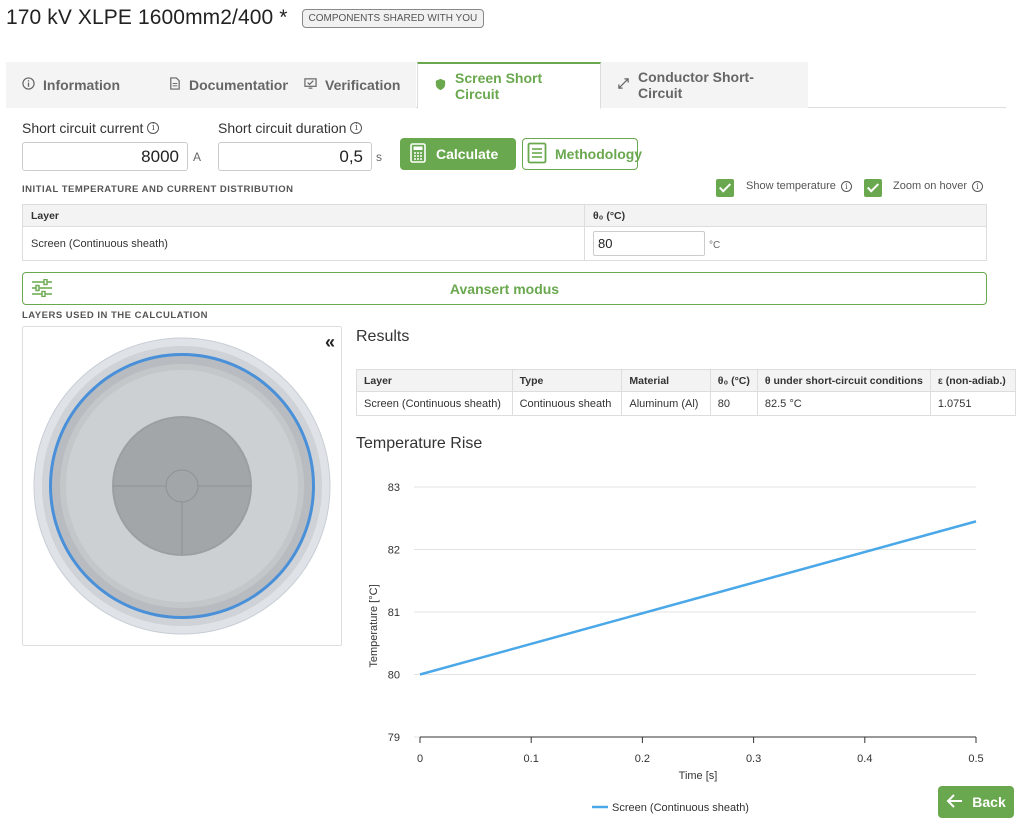 This screenshot has width=1016, height=821. I want to click on show-temperature-label: Show temperature i, so click(799, 186).